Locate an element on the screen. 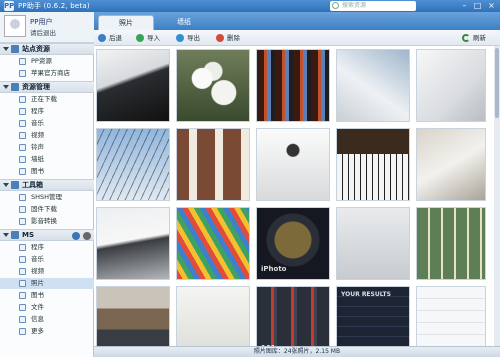 This screenshot has height=357, width=500. sidebar-item-video: 视频 is located at coordinates (47, 135).